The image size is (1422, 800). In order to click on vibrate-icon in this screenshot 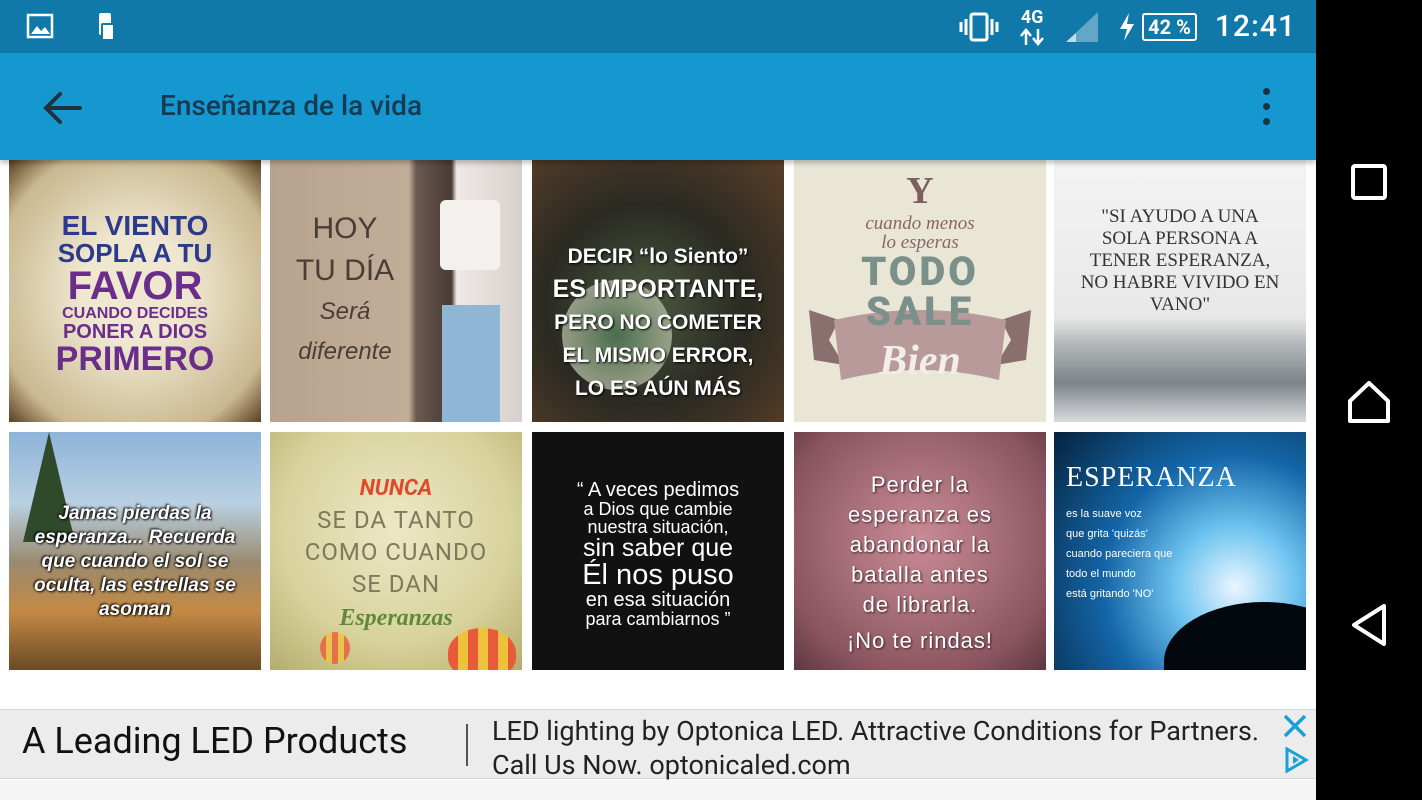, I will do `click(979, 26)`.